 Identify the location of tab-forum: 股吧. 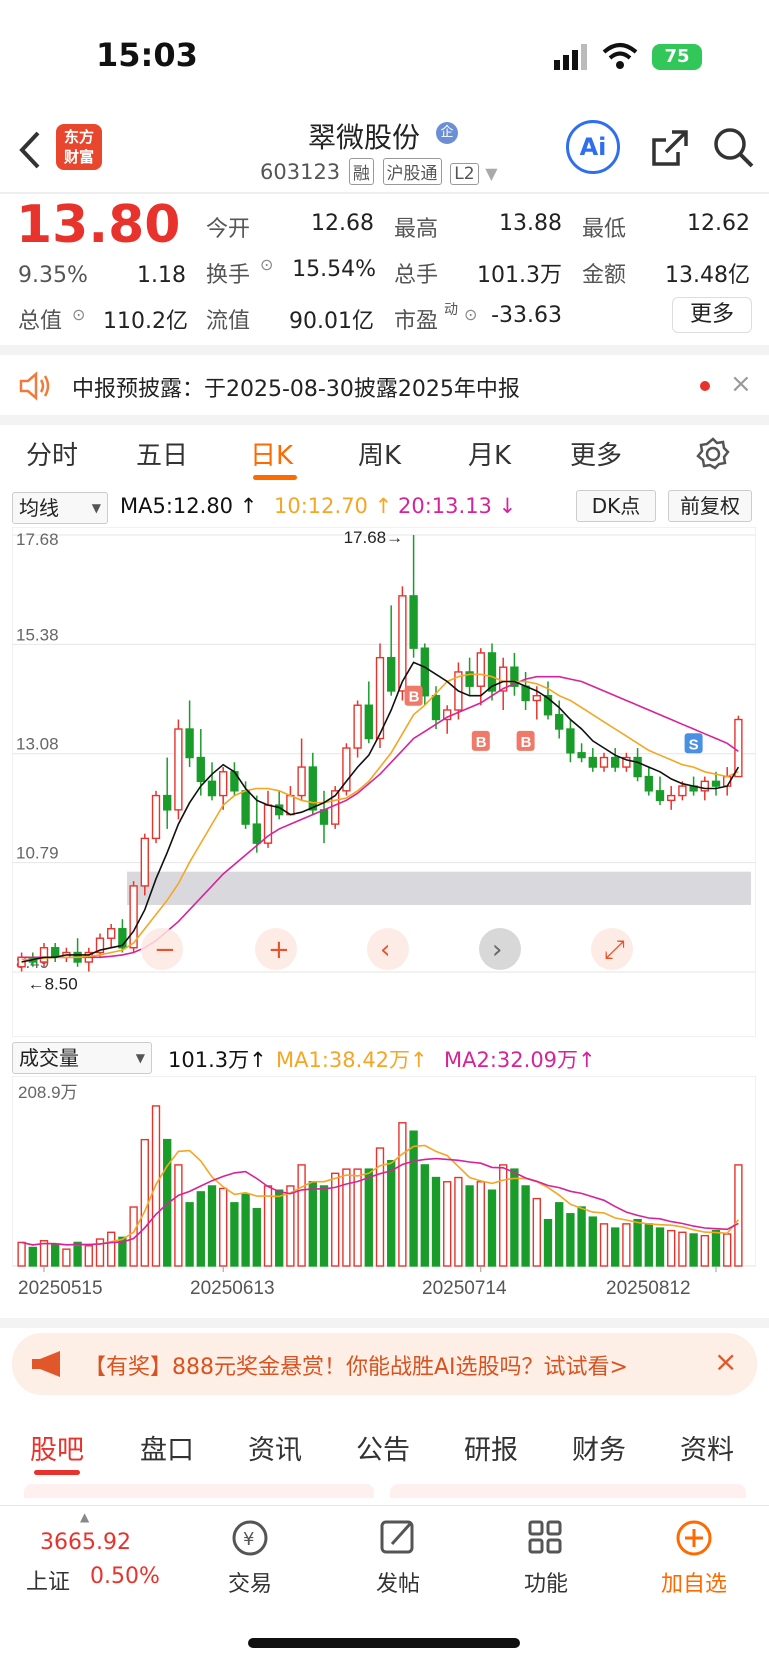
(57, 1447).